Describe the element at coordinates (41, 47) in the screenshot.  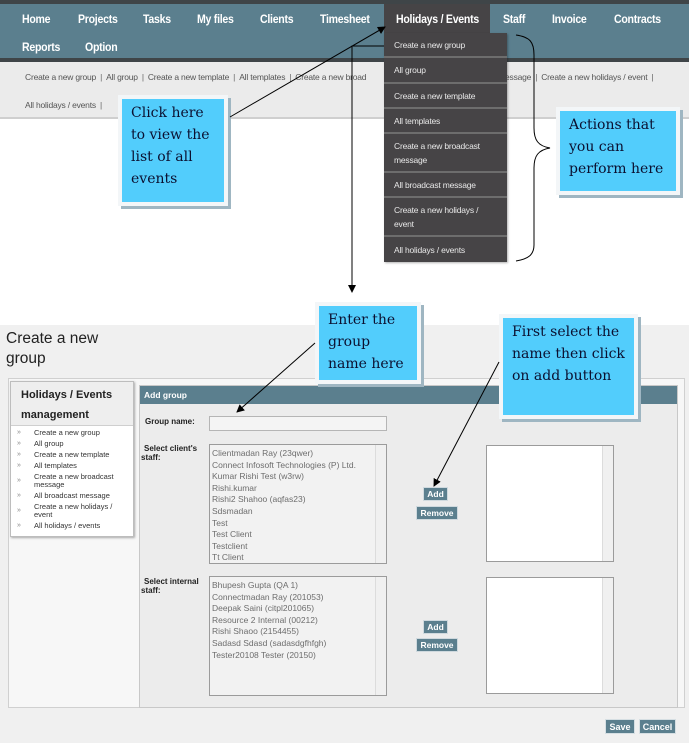
I see `nav-reports: Reports` at that location.